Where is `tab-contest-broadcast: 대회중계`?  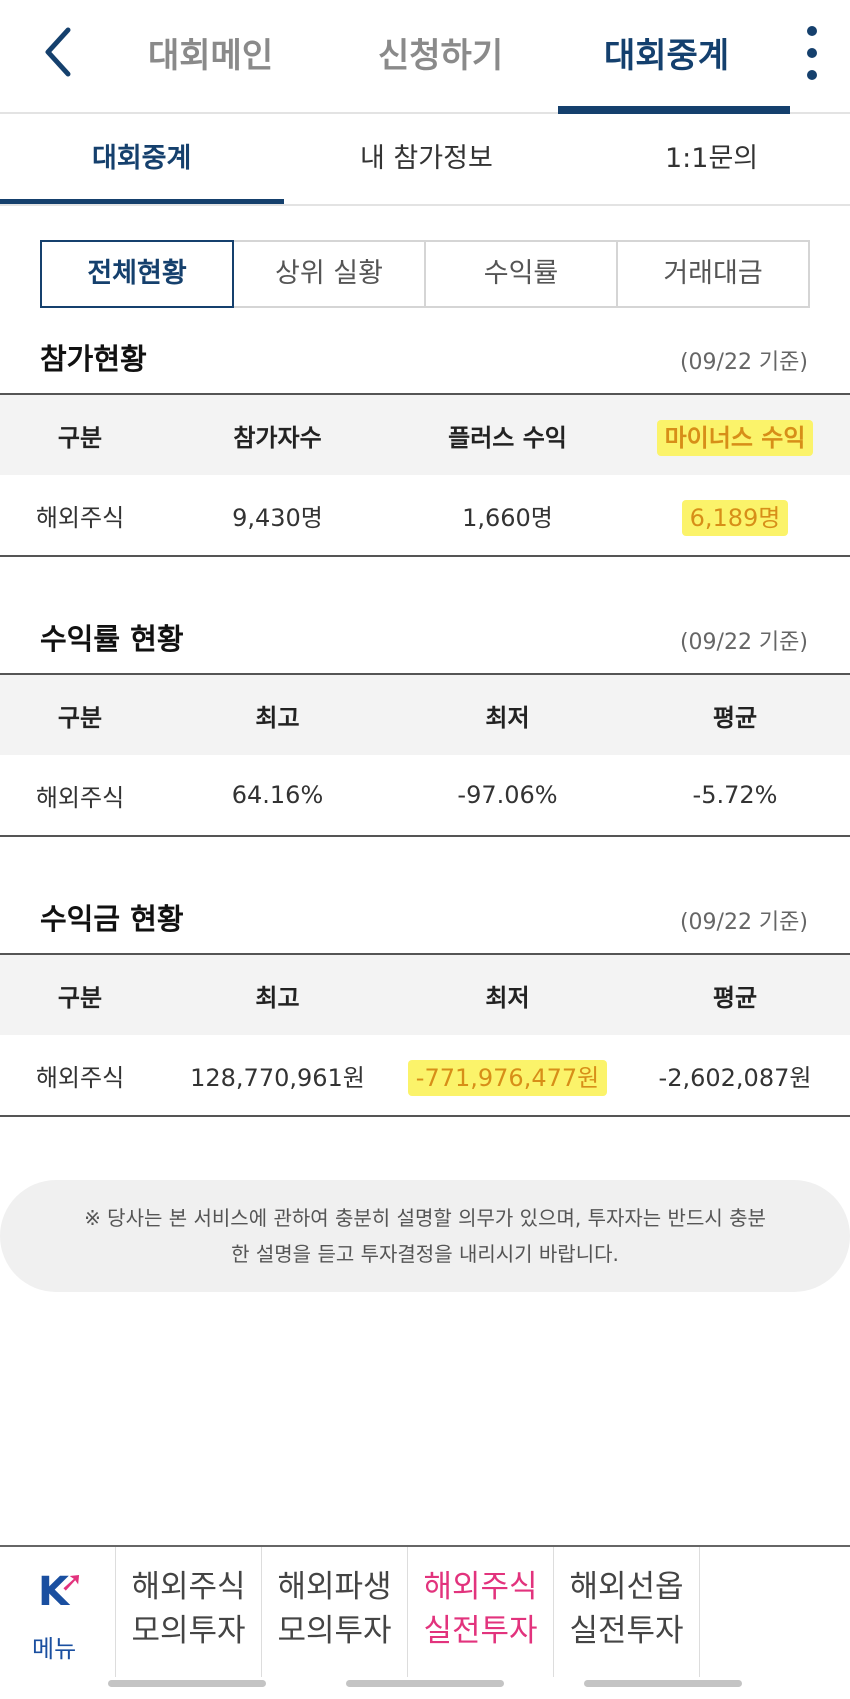 tab-contest-broadcast: 대회중계 is located at coordinates (666, 52).